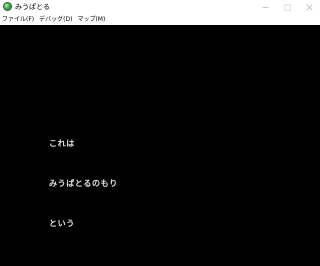  Describe the element at coordinates (32, 7) in the screenshot. I see `window-title: みうぱとる` at that location.